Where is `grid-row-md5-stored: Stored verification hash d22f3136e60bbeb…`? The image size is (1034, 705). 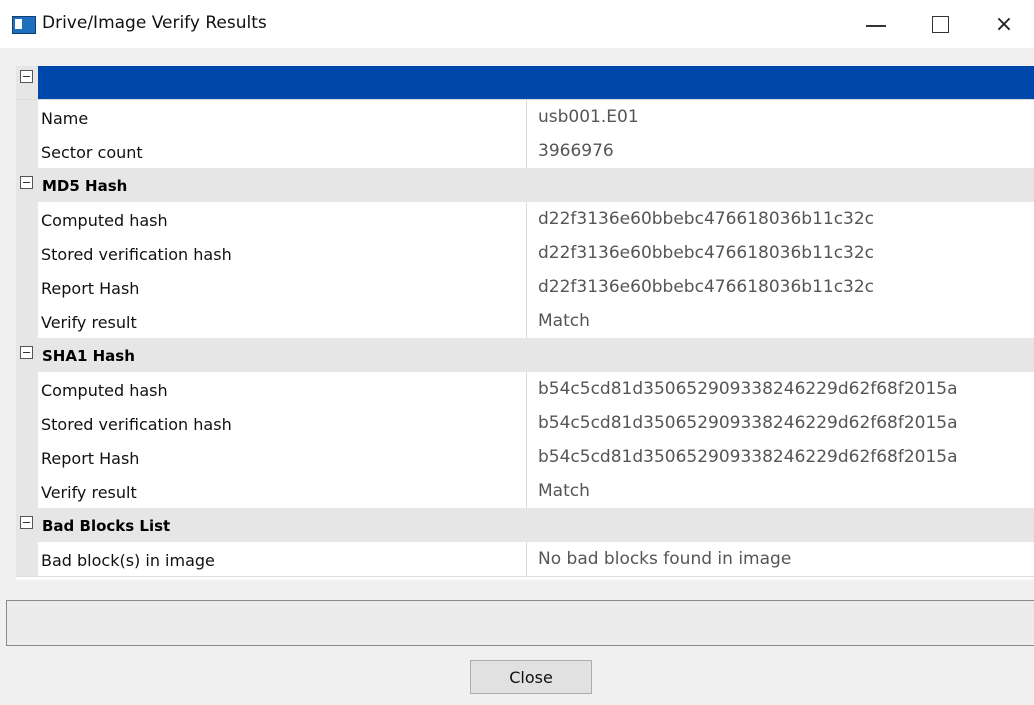
grid-row-md5-stored: Stored verification hash d22f3136e60bbeb… is located at coordinates (525, 253).